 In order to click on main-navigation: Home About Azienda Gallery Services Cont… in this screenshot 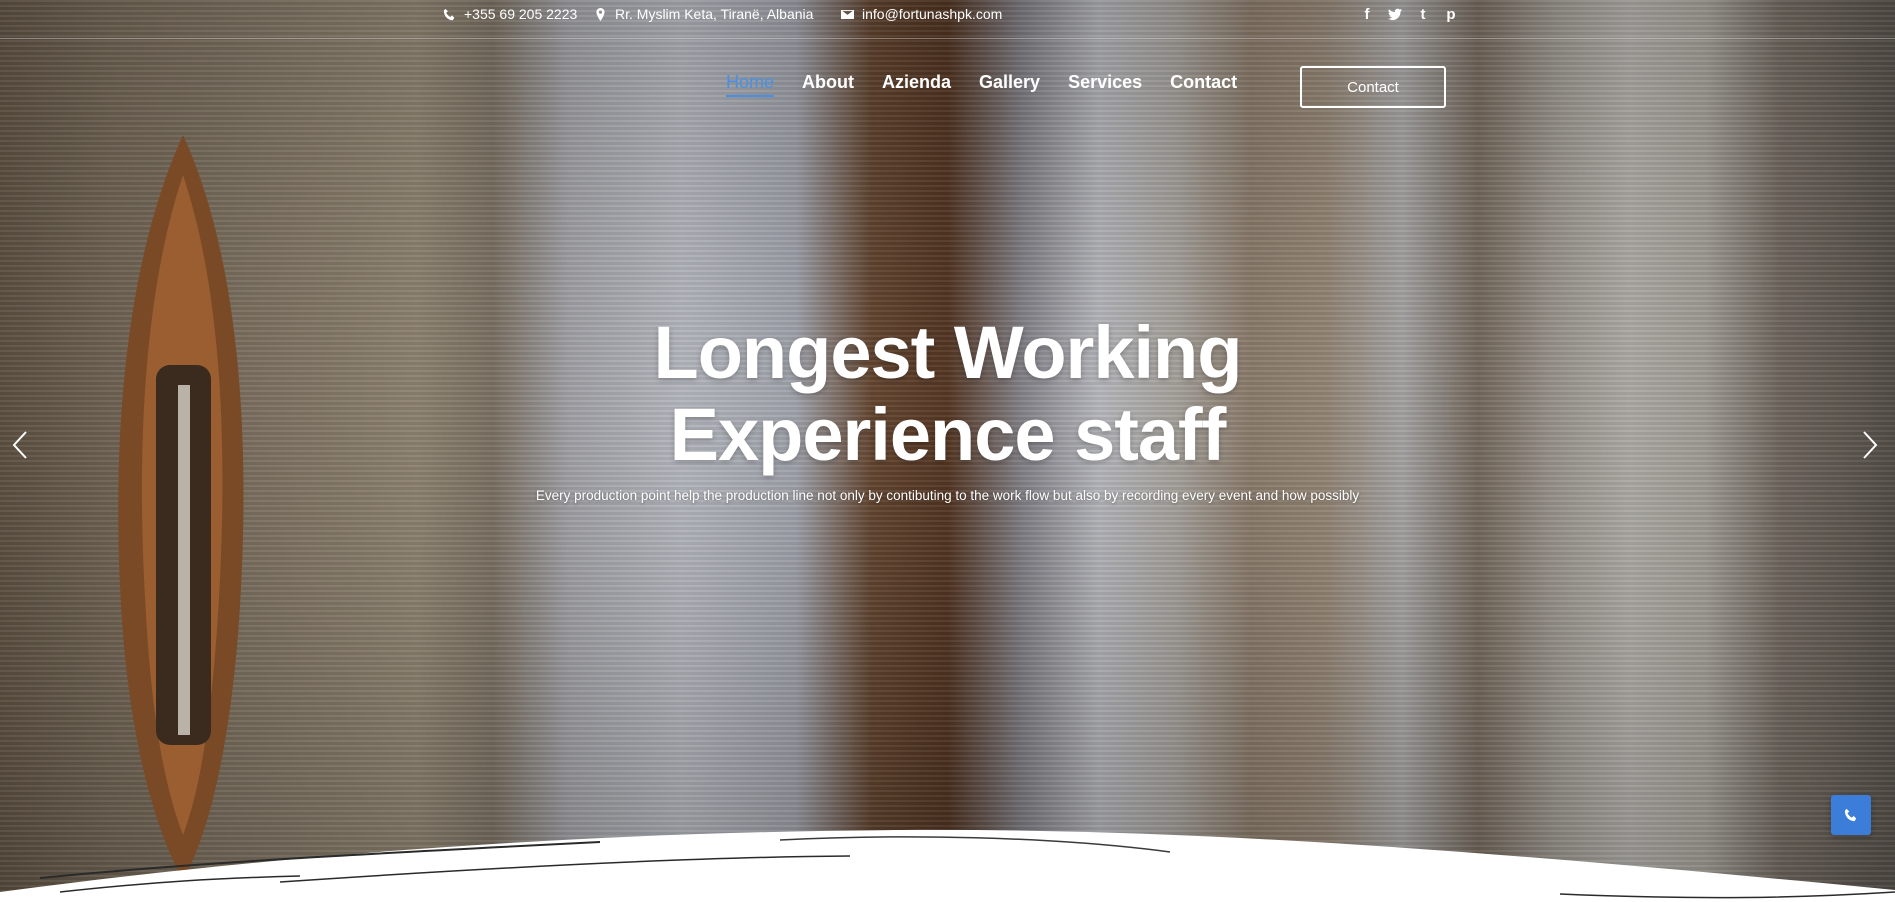, I will do `click(981, 84)`.